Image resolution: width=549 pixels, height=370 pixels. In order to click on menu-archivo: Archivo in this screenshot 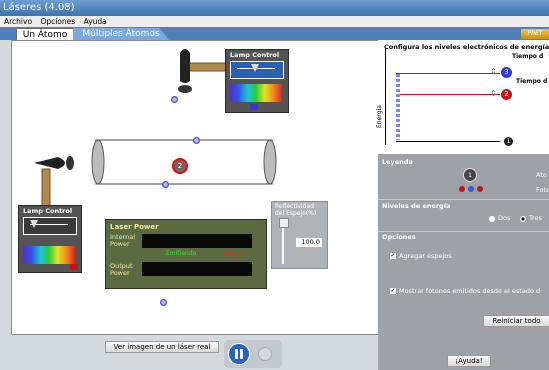, I will do `click(18, 21)`.